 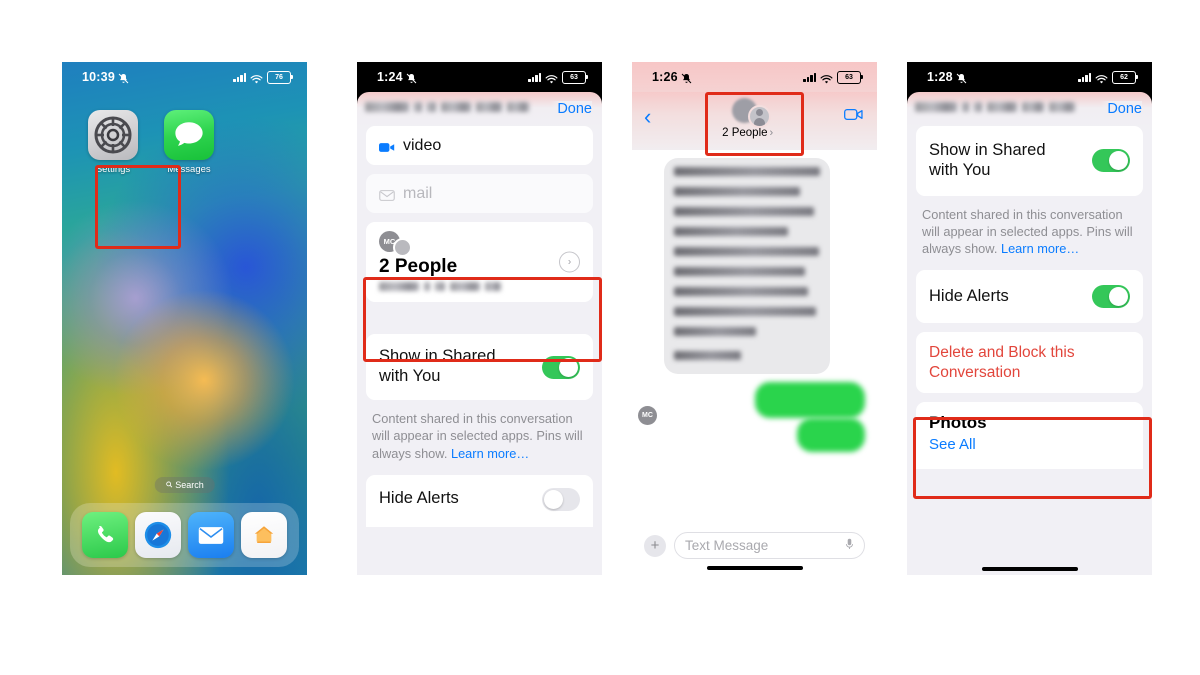 What do you see at coordinates (727, 545) in the screenshot?
I see `input-placeholder: Text Message` at bounding box center [727, 545].